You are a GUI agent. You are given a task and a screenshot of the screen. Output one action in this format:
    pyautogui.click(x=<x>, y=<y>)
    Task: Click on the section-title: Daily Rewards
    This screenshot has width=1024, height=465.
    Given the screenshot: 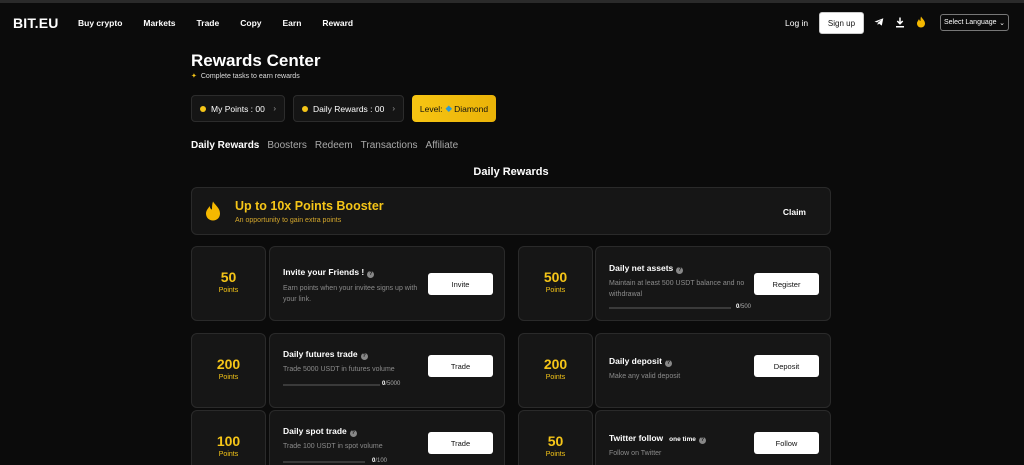 What is the action you would take?
    pyautogui.click(x=512, y=172)
    